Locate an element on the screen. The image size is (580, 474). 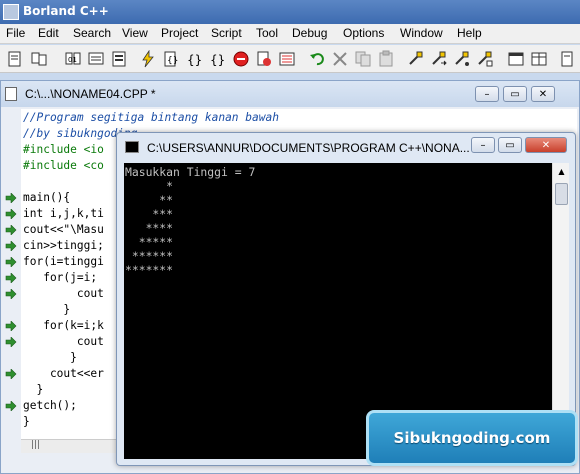
menu-edit: Edit is located at coordinates (48, 33).